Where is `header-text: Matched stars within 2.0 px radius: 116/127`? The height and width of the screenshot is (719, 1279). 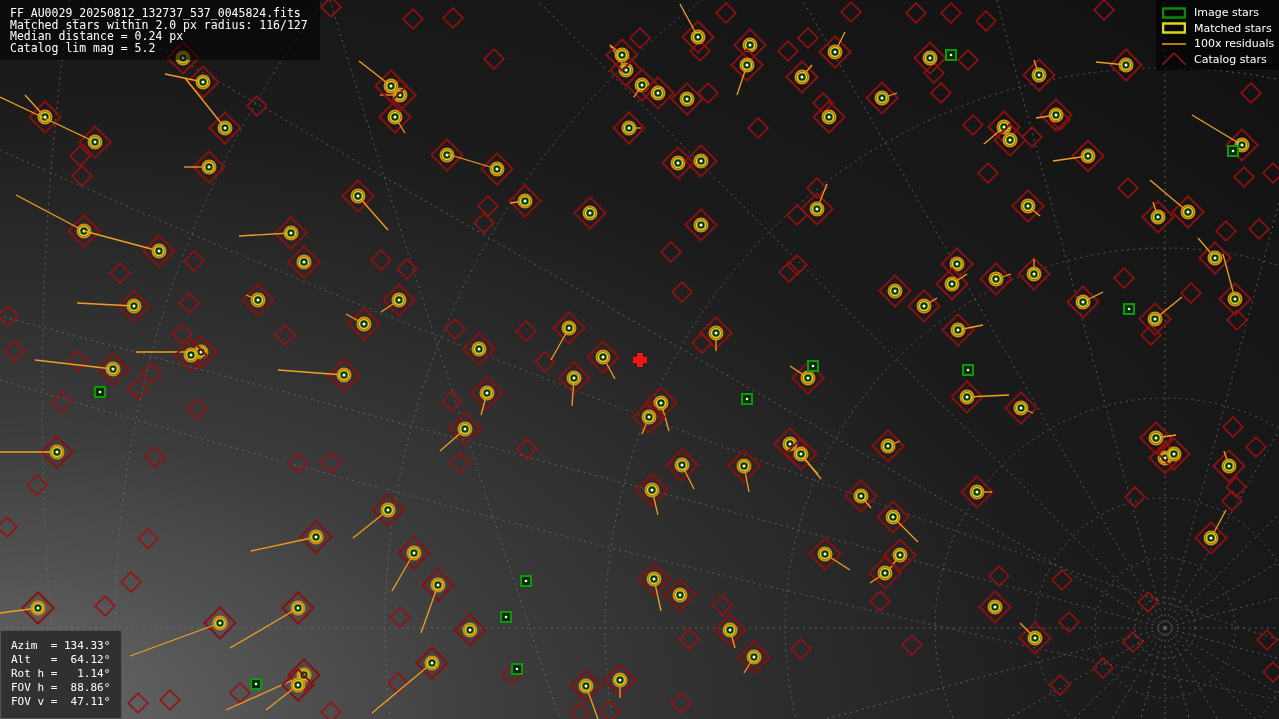
header-text: Matched stars within 2.0 px radius: 116/127 is located at coordinates (159, 25).